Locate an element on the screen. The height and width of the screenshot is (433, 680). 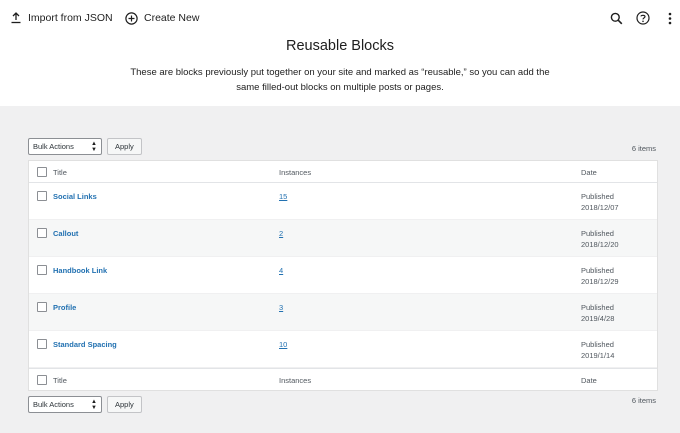
column-title: Title is located at coordinates (60, 172).